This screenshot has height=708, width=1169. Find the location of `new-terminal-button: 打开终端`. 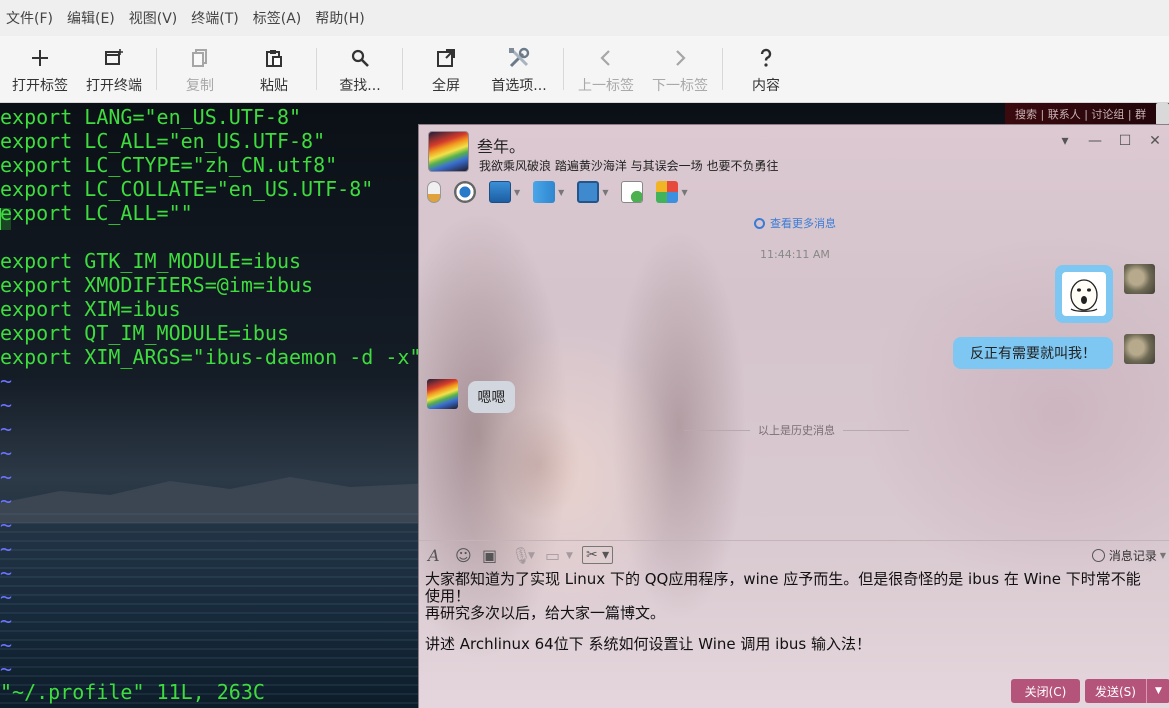

new-terminal-button: 打开终端 is located at coordinates (114, 69).